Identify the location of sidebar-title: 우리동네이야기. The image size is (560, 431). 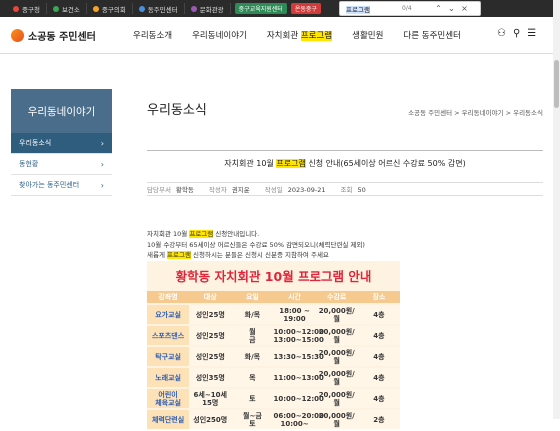
(61, 111).